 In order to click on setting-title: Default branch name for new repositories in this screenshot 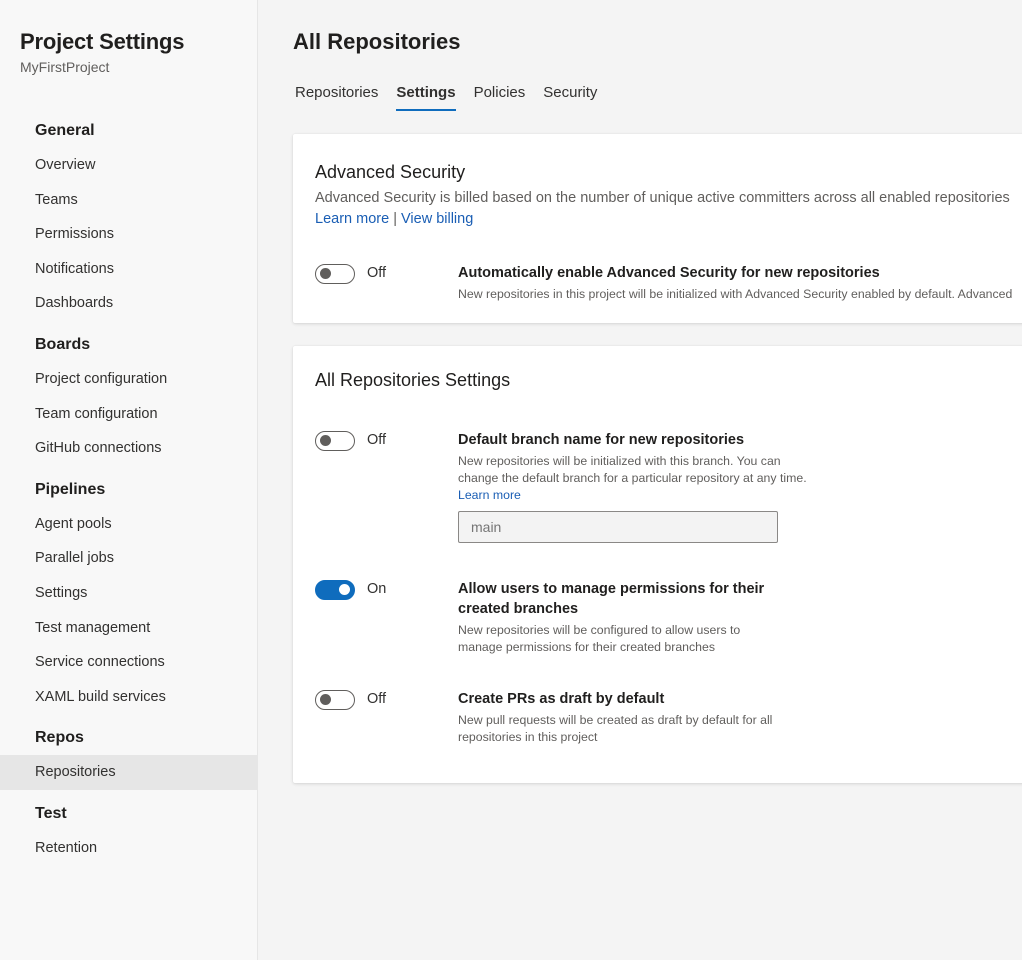, I will do `click(601, 440)`.